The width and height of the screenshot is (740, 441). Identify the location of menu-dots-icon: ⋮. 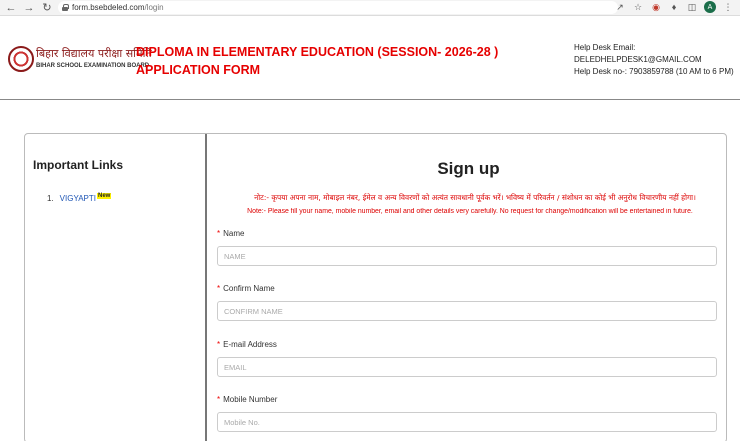
(728, 7).